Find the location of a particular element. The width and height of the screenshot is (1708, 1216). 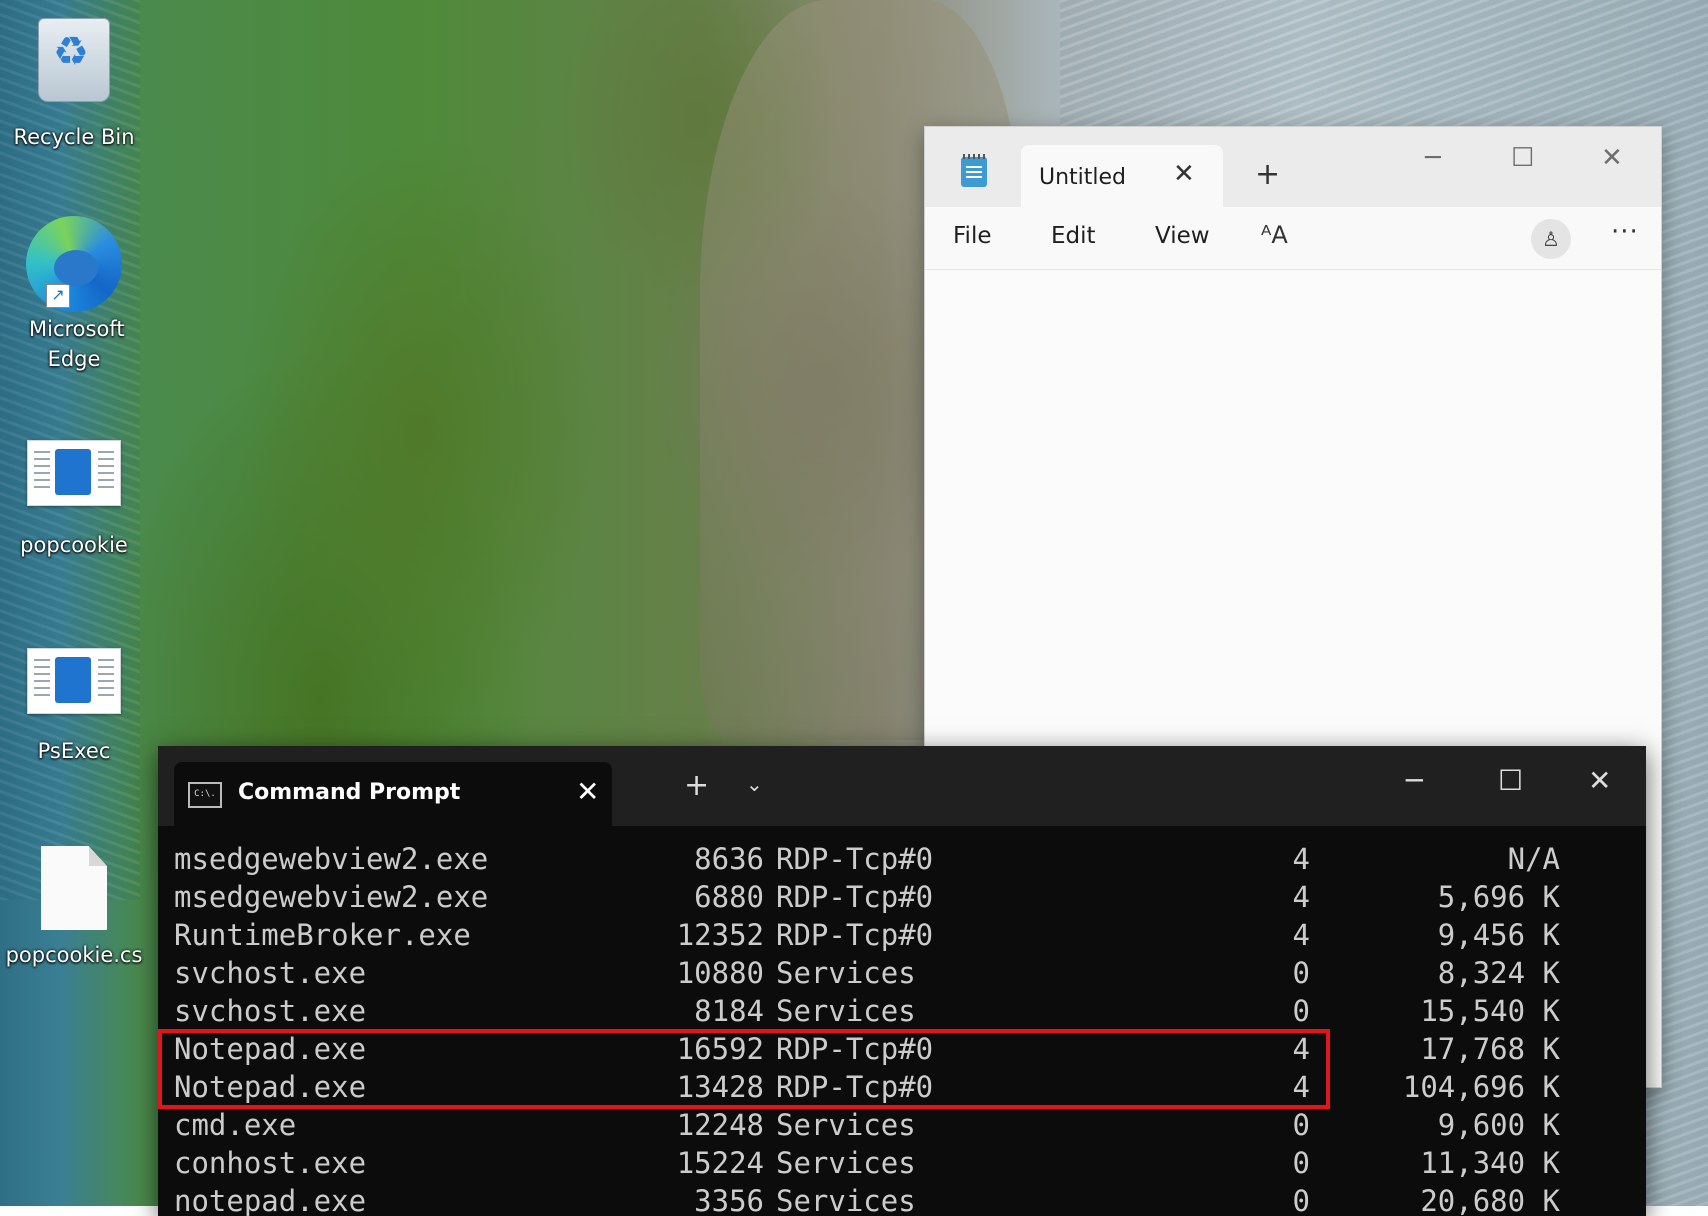

desktop-icon-label: PsExec is located at coordinates (74, 751).